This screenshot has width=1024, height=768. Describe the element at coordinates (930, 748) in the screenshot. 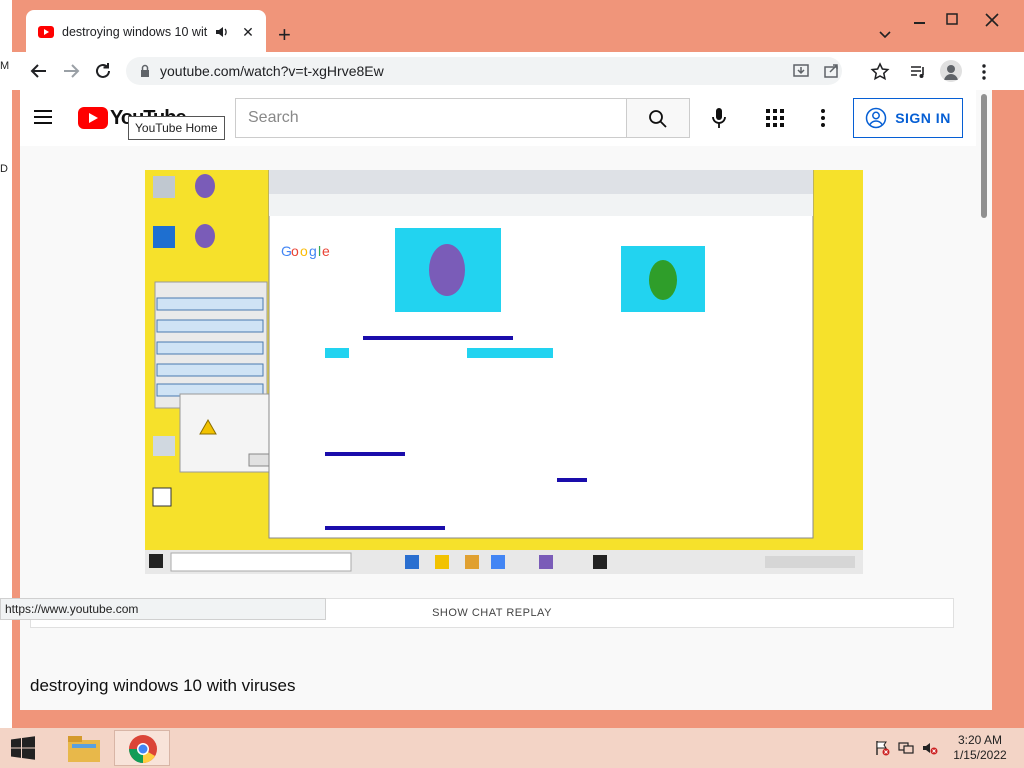

I see `volume-muted-icon` at that location.